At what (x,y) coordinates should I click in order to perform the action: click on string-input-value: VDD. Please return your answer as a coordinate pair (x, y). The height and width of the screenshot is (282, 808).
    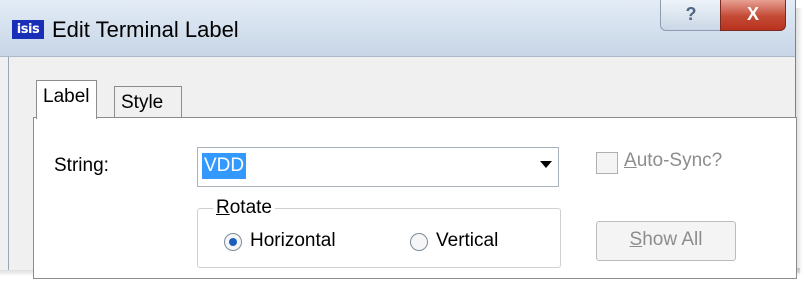
    Looking at the image, I should click on (224, 166).